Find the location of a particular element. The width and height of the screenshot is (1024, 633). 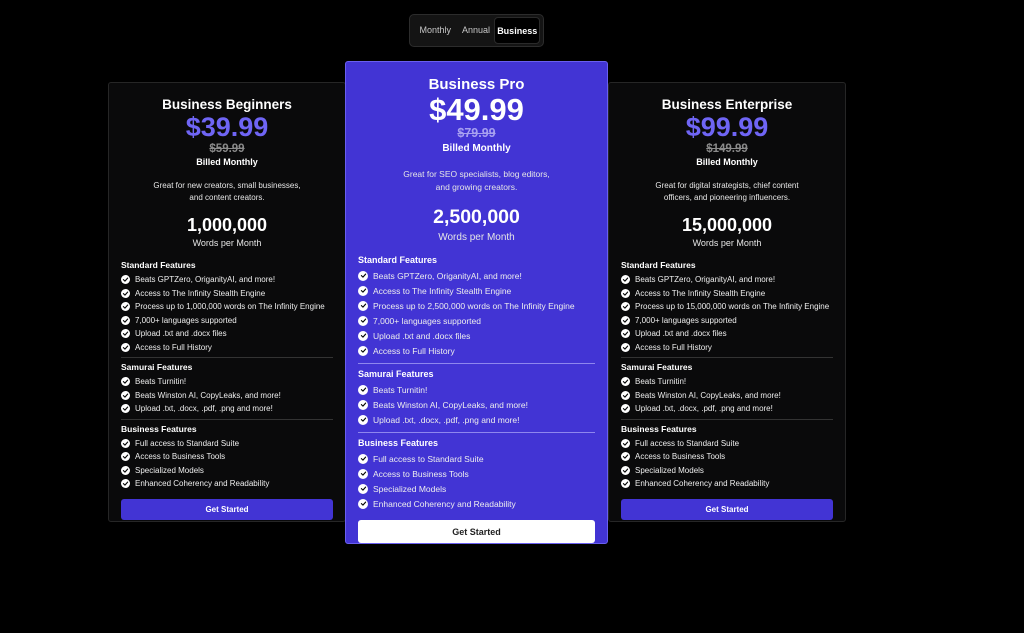

plan-old-price: $149.99 is located at coordinates (727, 149).